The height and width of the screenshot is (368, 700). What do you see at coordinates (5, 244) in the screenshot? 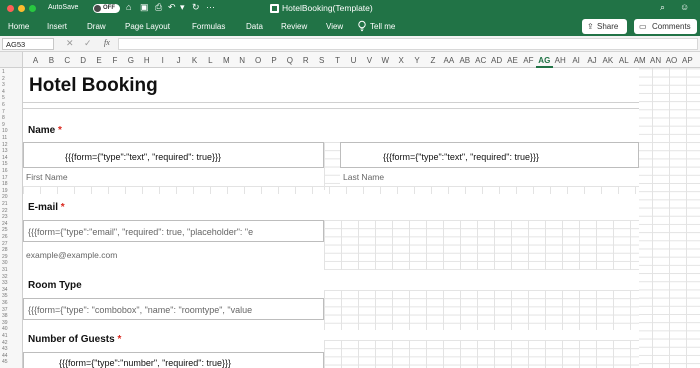
I see `row-header: 27` at bounding box center [5, 244].